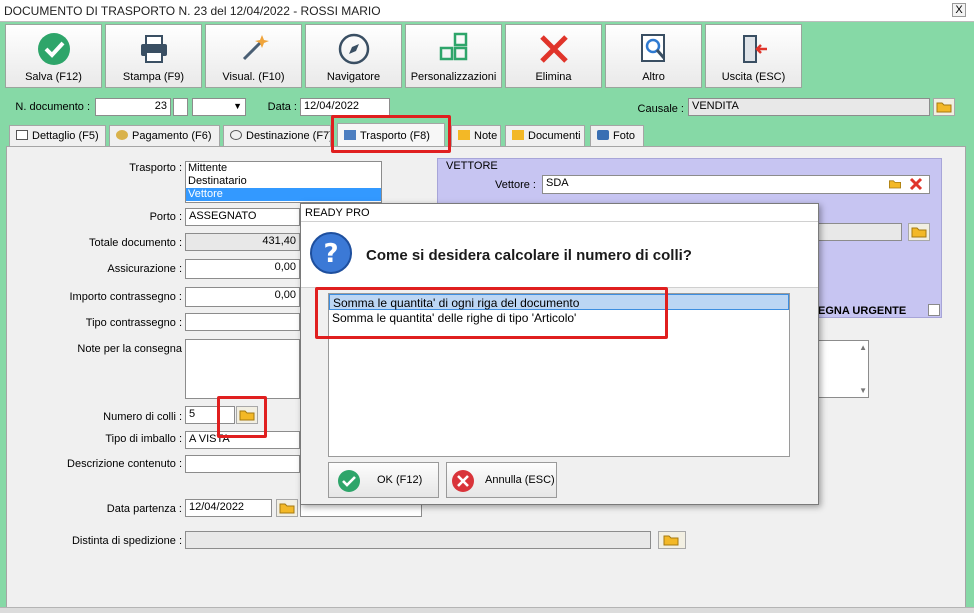 The image size is (974, 613). Describe the element at coordinates (453, 77) in the screenshot. I see `customize-label: Personalizzazioni` at that location.